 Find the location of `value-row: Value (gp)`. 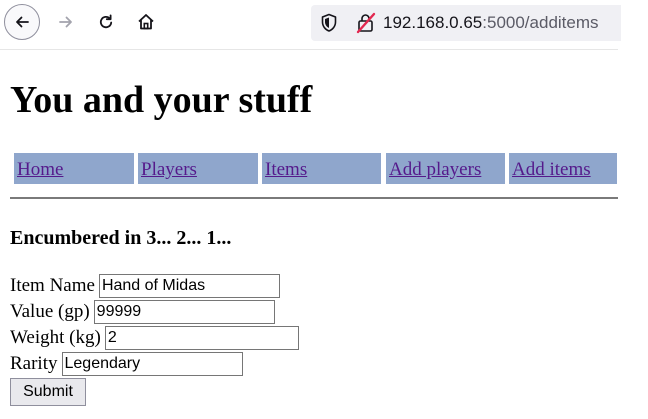

value-row: Value (gp) is located at coordinates (142, 312).